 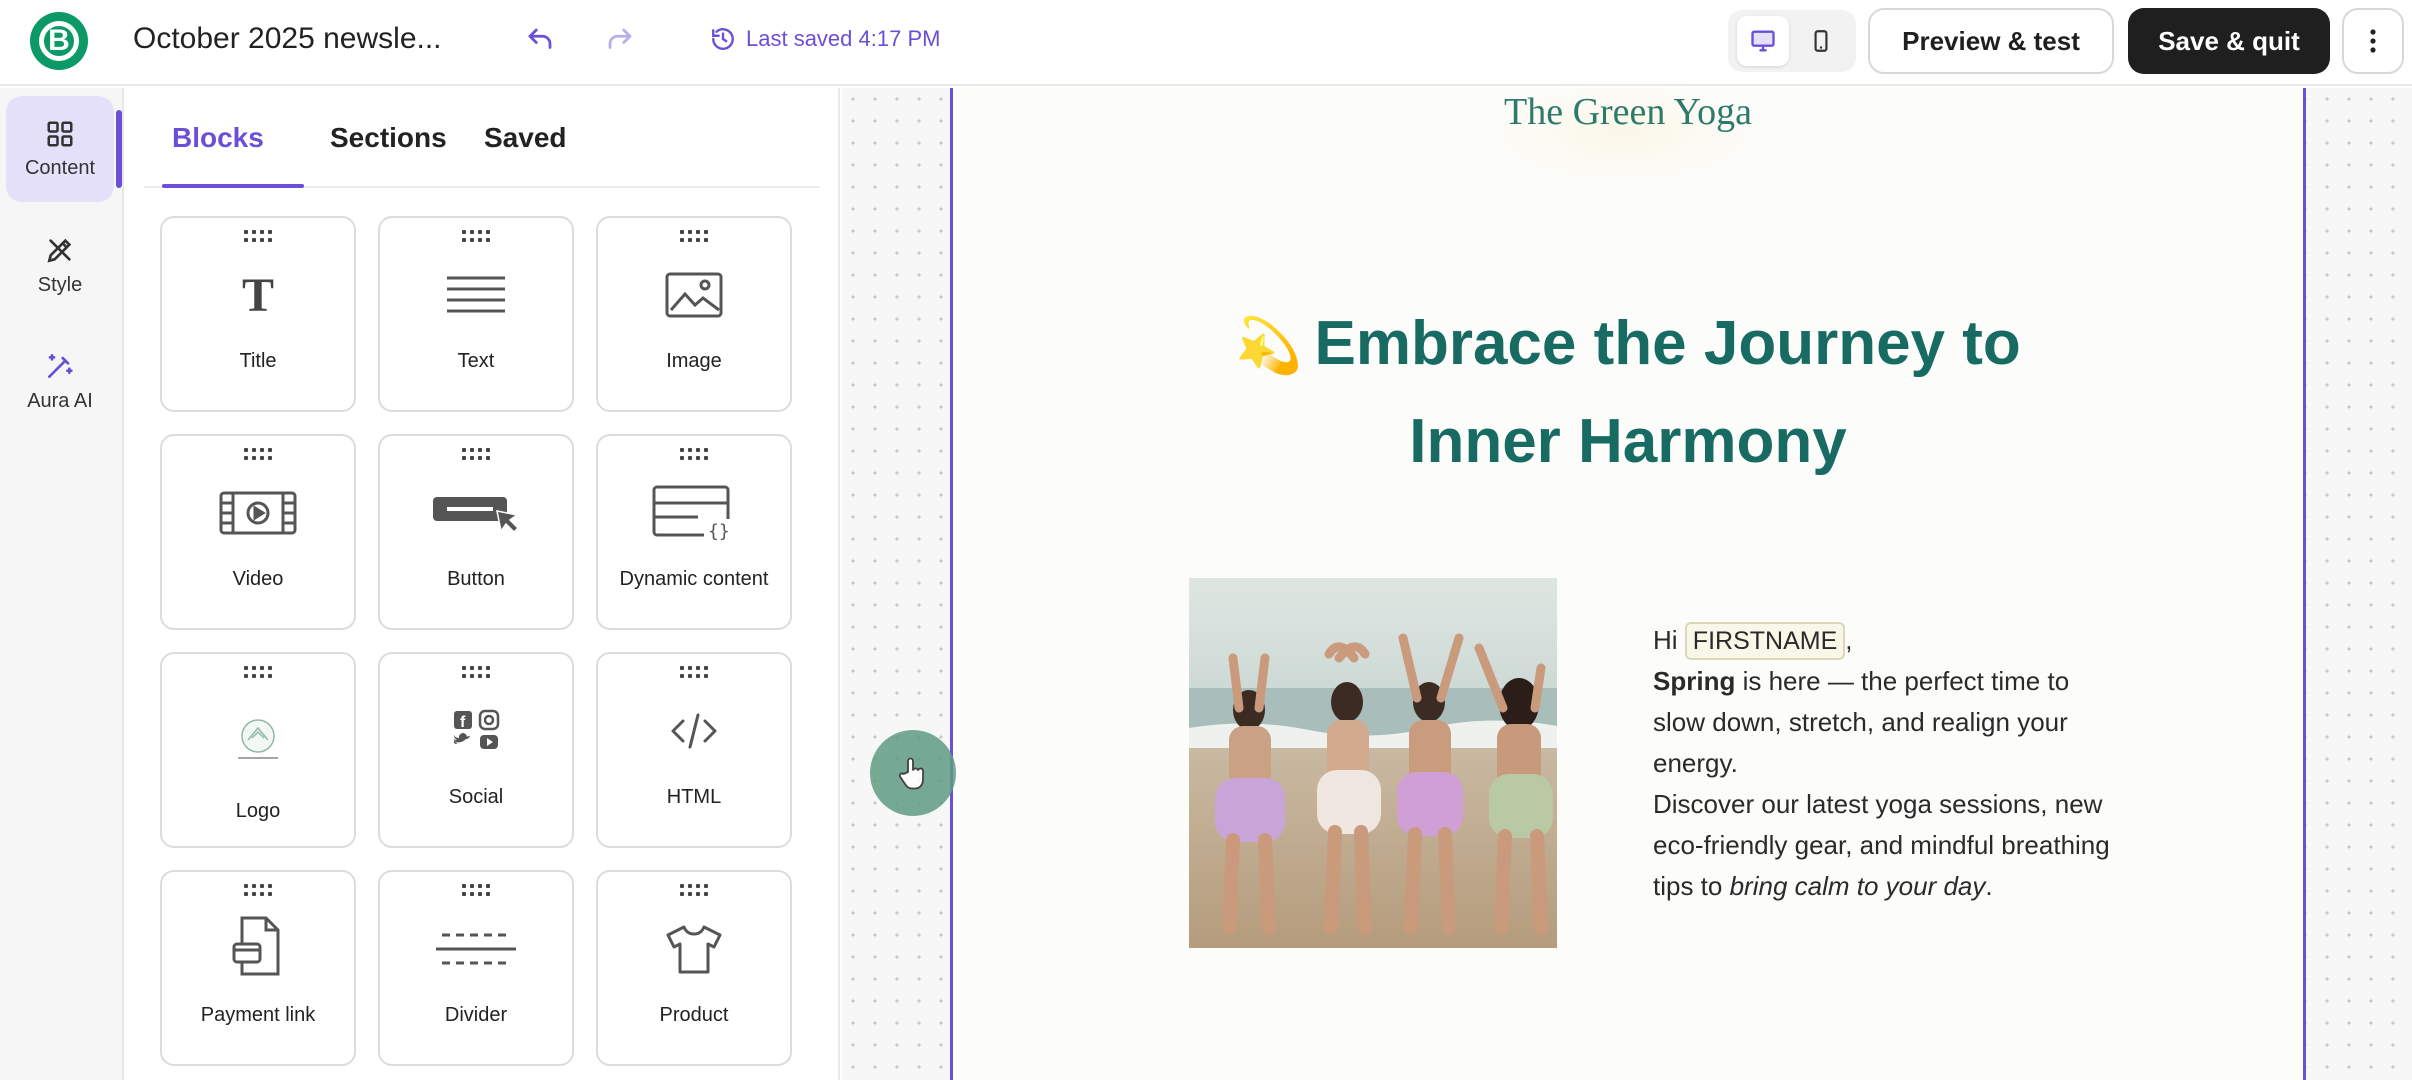 What do you see at coordinates (59, 250) in the screenshot?
I see `brush-pen-icon` at bounding box center [59, 250].